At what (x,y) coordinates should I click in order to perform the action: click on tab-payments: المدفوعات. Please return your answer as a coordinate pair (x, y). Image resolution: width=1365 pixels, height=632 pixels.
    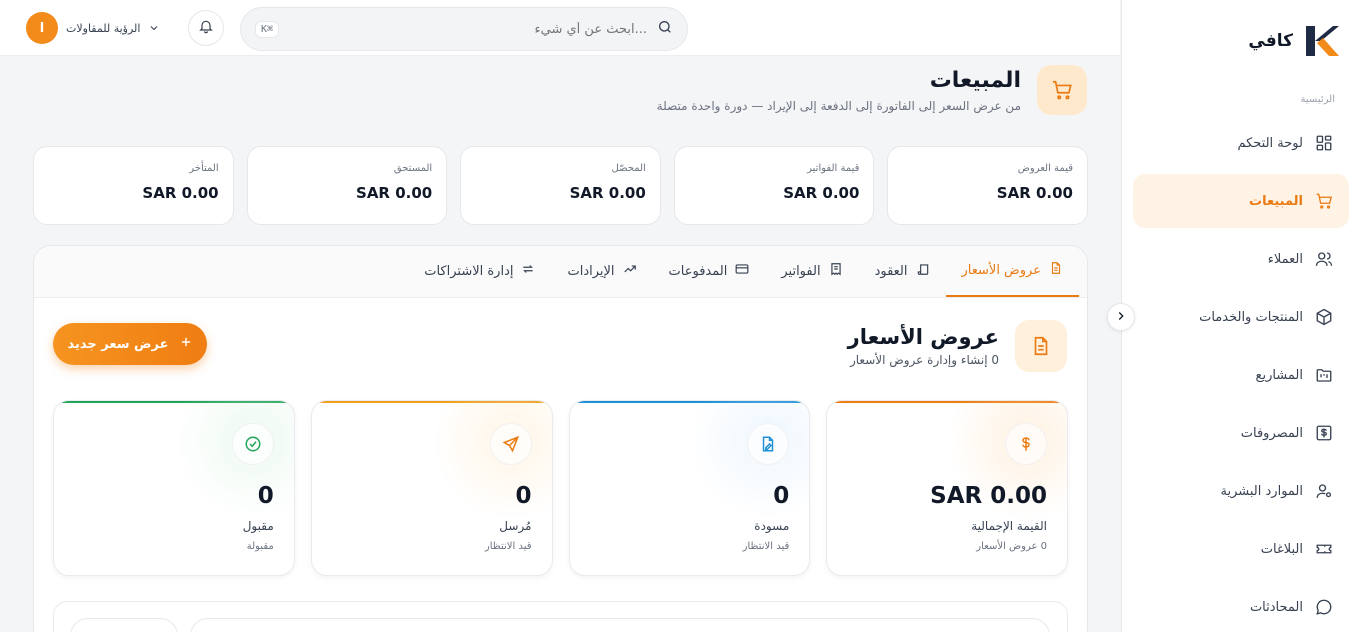
    Looking at the image, I should click on (709, 271).